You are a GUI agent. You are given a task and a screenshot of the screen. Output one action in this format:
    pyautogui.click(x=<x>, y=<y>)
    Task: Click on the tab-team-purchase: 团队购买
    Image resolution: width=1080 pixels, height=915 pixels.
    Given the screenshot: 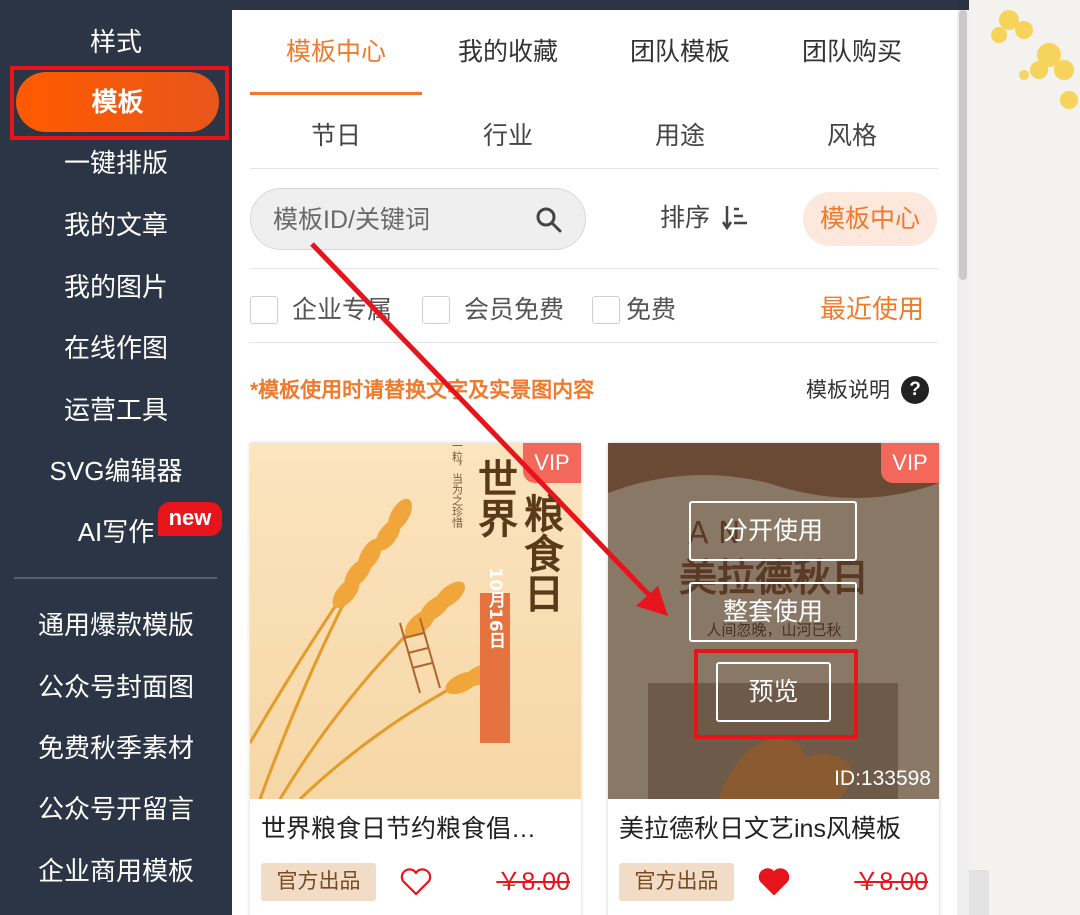 What is the action you would take?
    pyautogui.click(x=852, y=52)
    